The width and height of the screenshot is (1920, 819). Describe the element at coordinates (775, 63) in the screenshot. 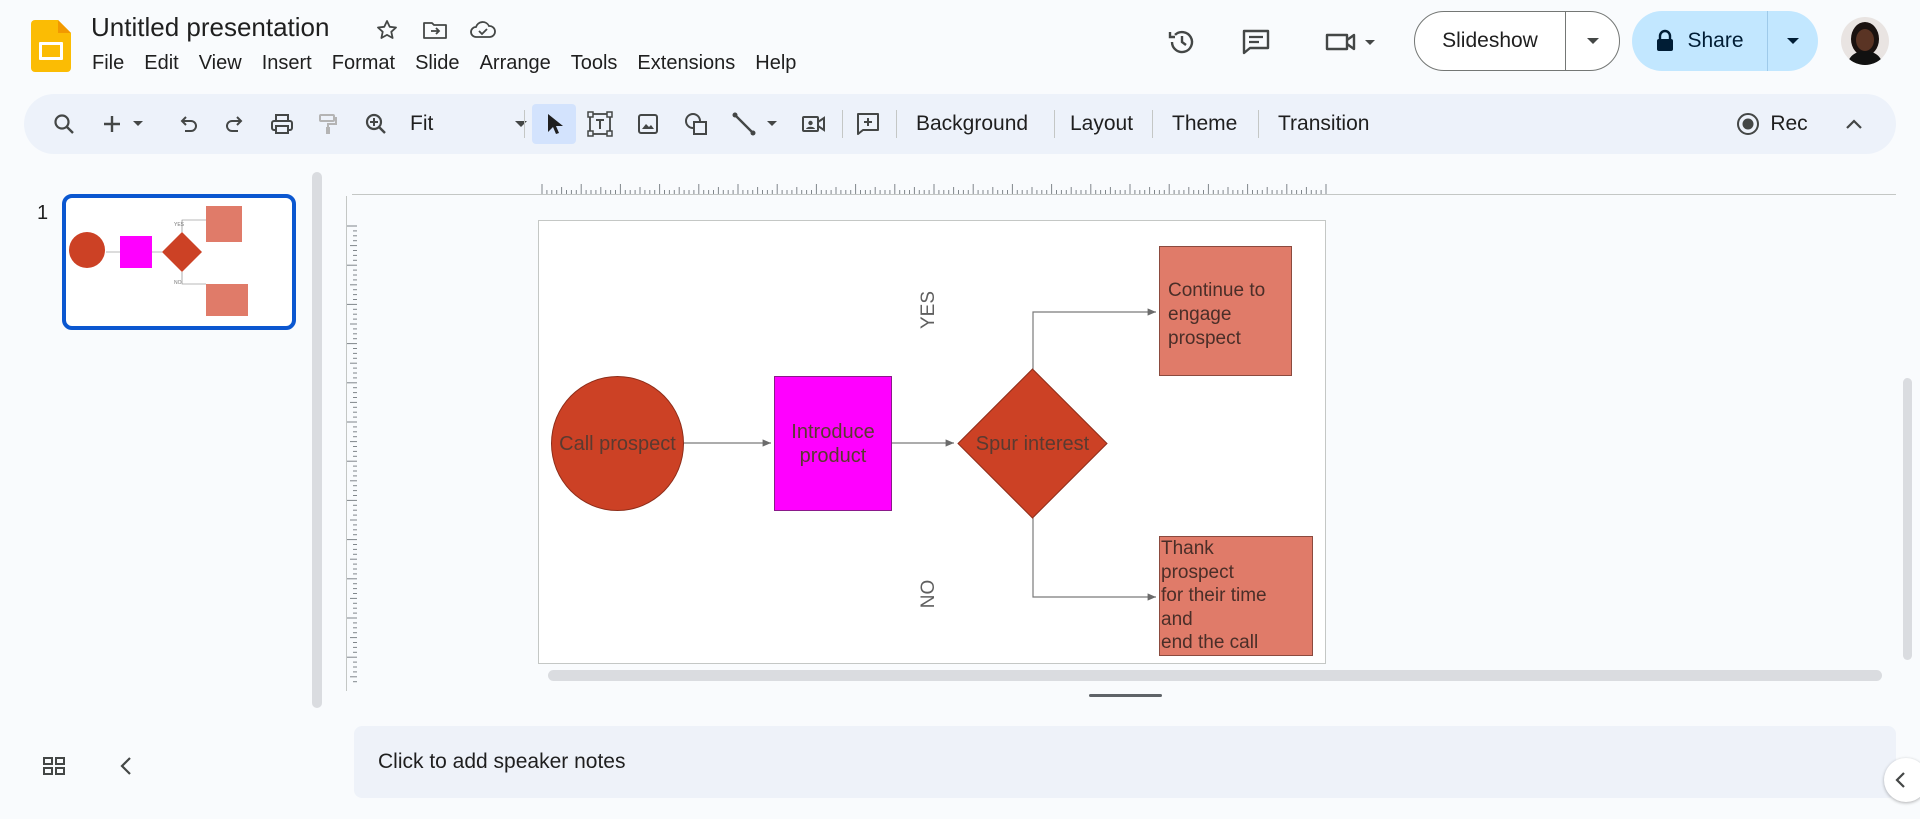

I see `menu-help: Help` at that location.